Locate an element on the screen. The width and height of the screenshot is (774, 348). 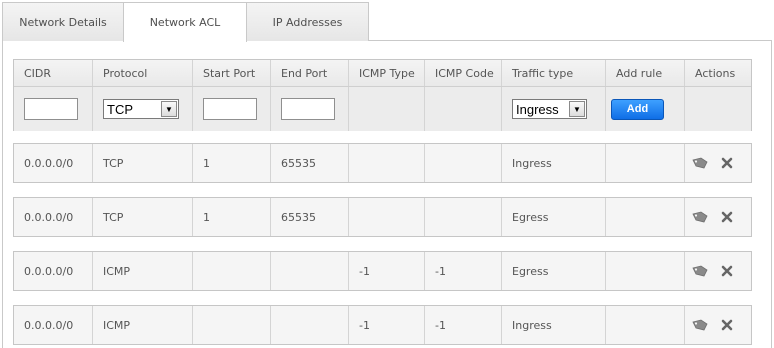
start-port-input is located at coordinates (230, 109).